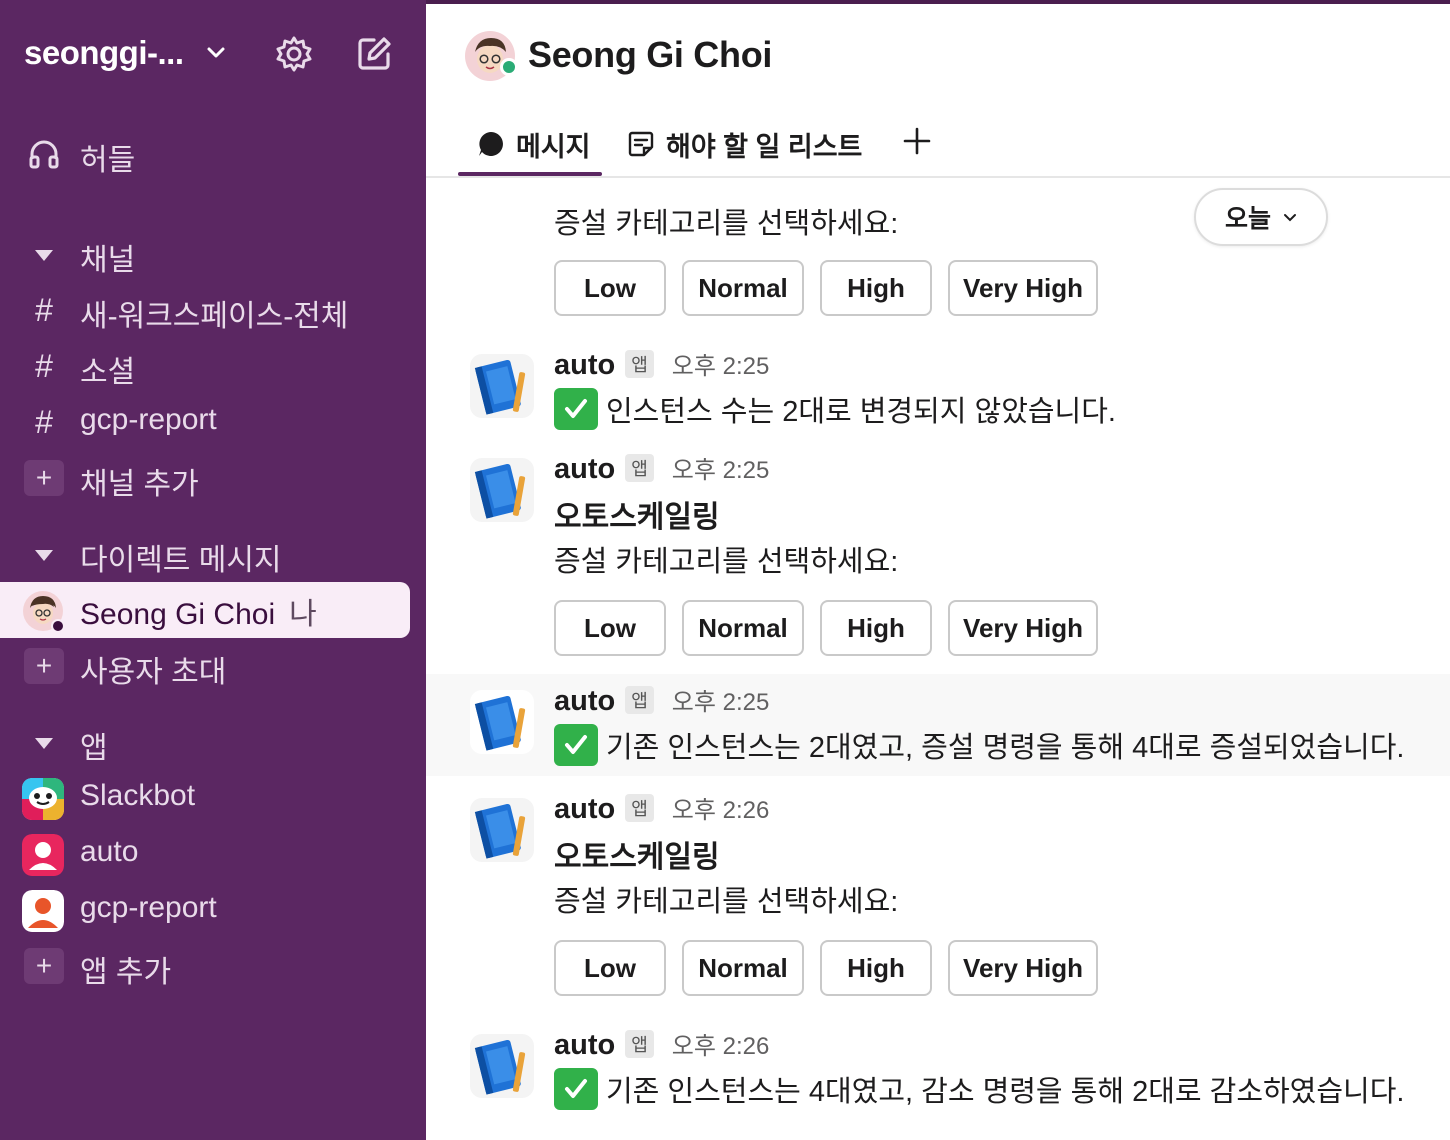 The image size is (1450, 1140). I want to click on compose-icon, so click(374, 54).